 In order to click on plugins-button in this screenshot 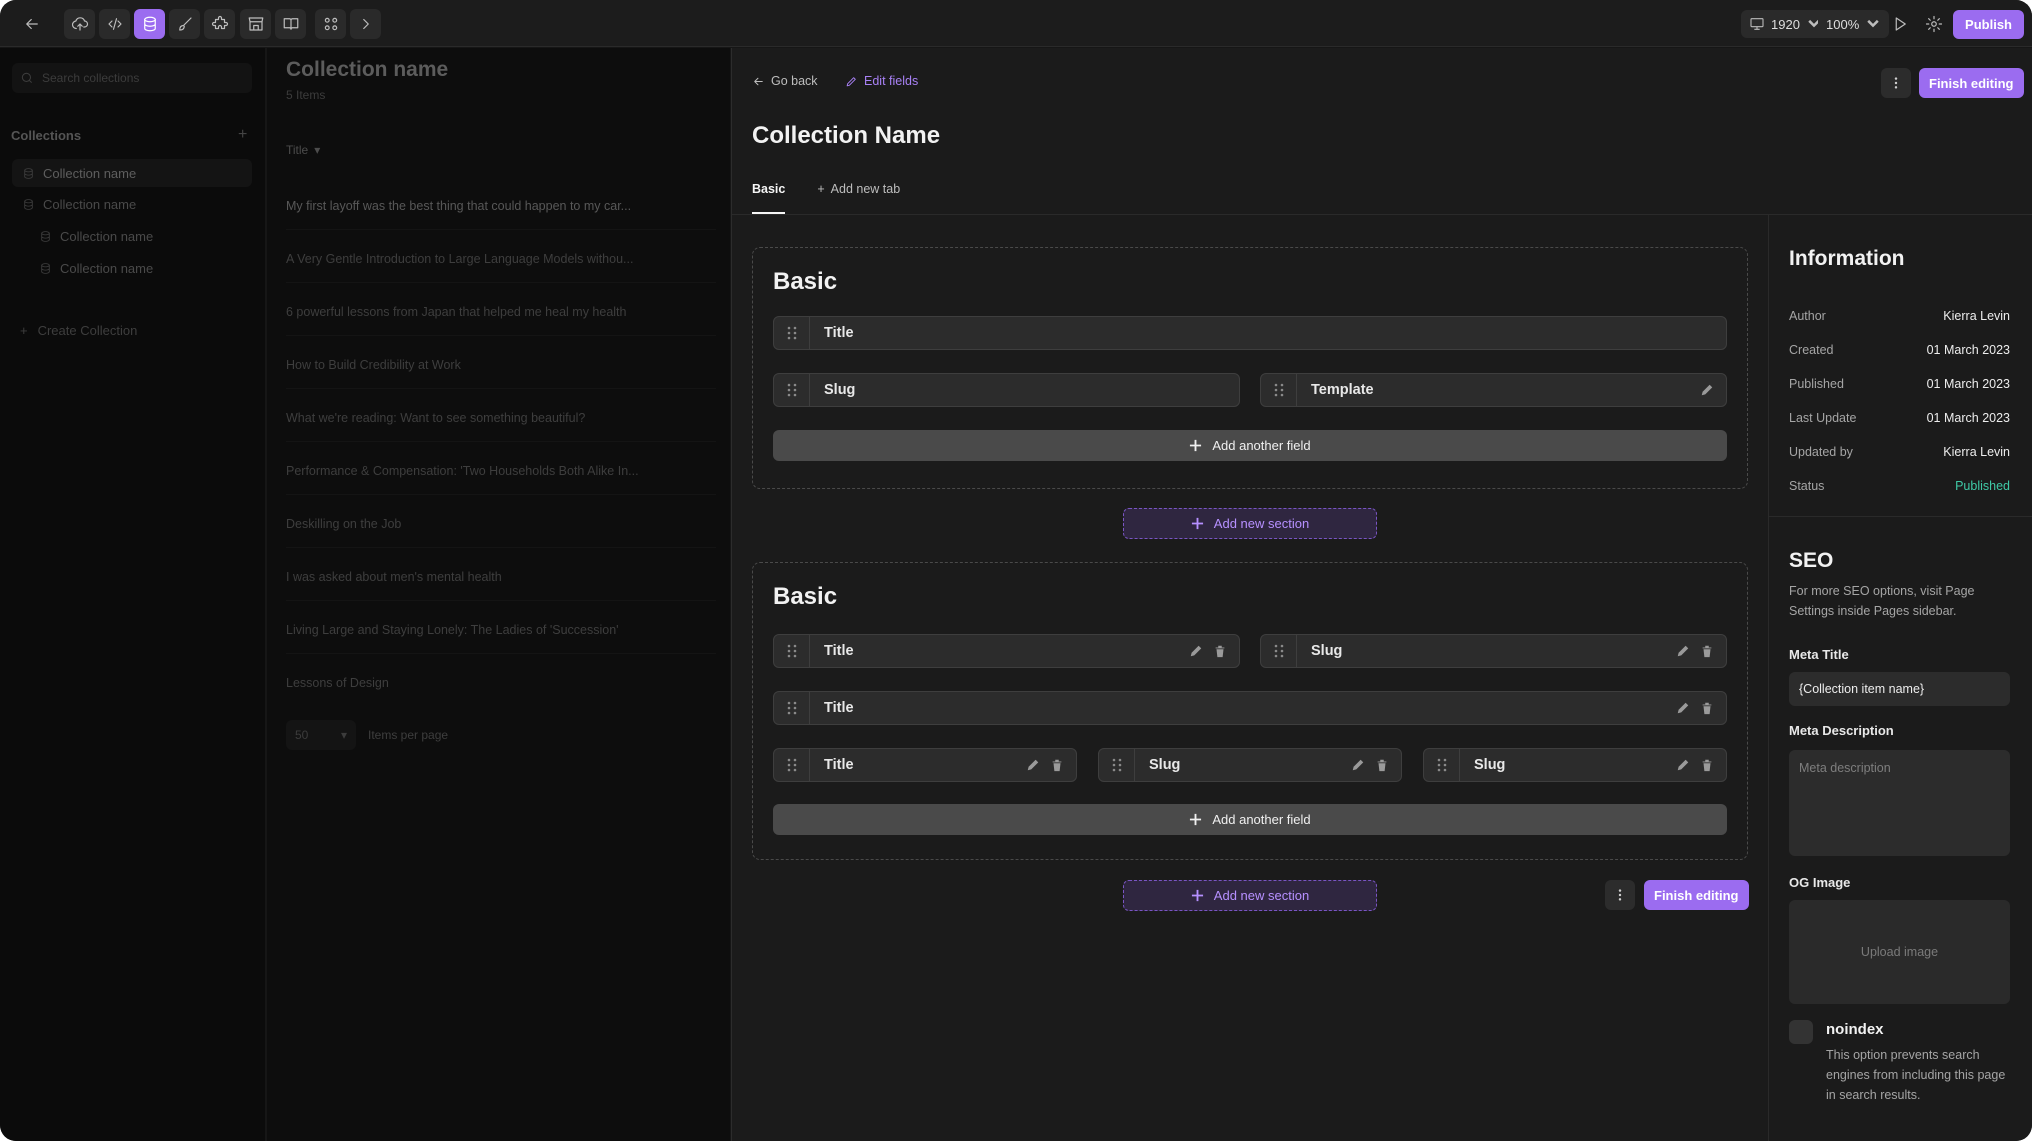, I will do `click(219, 24)`.